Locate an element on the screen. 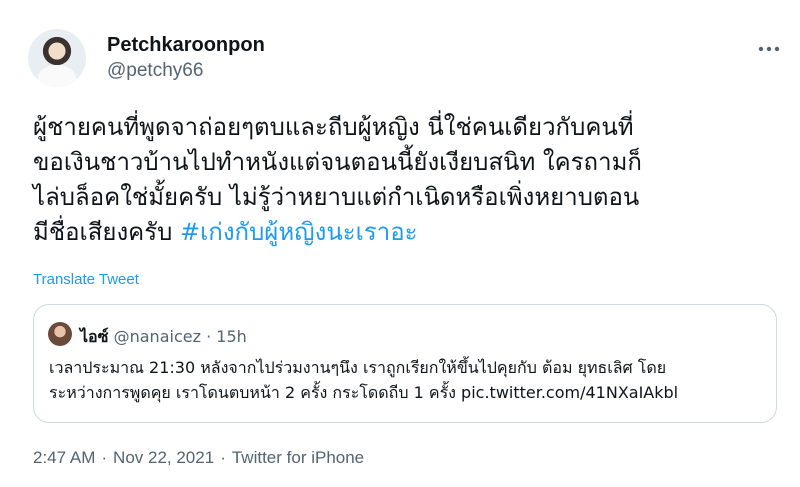 This screenshot has height=487, width=800. quoted-tweet-header: ไอซ์ @nanaicez · 15h is located at coordinates (163, 337).